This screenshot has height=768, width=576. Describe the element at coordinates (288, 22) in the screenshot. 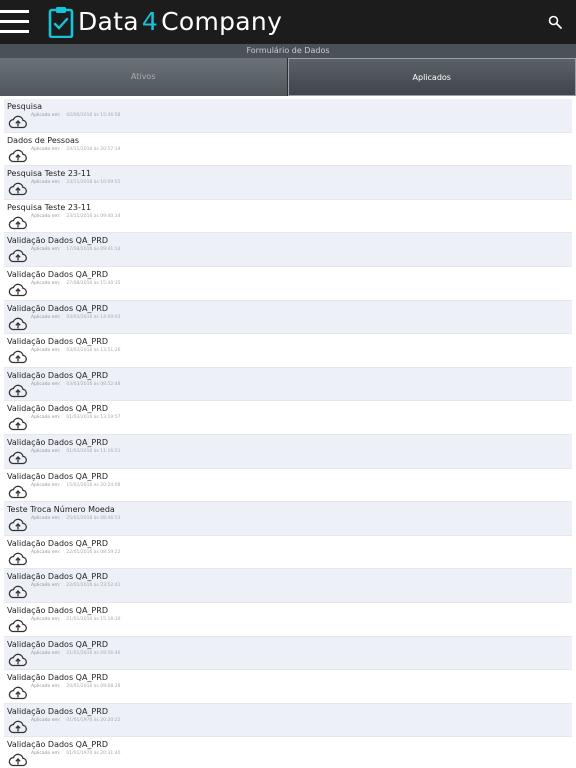

I see `top-bar: Data 4 Company` at that location.